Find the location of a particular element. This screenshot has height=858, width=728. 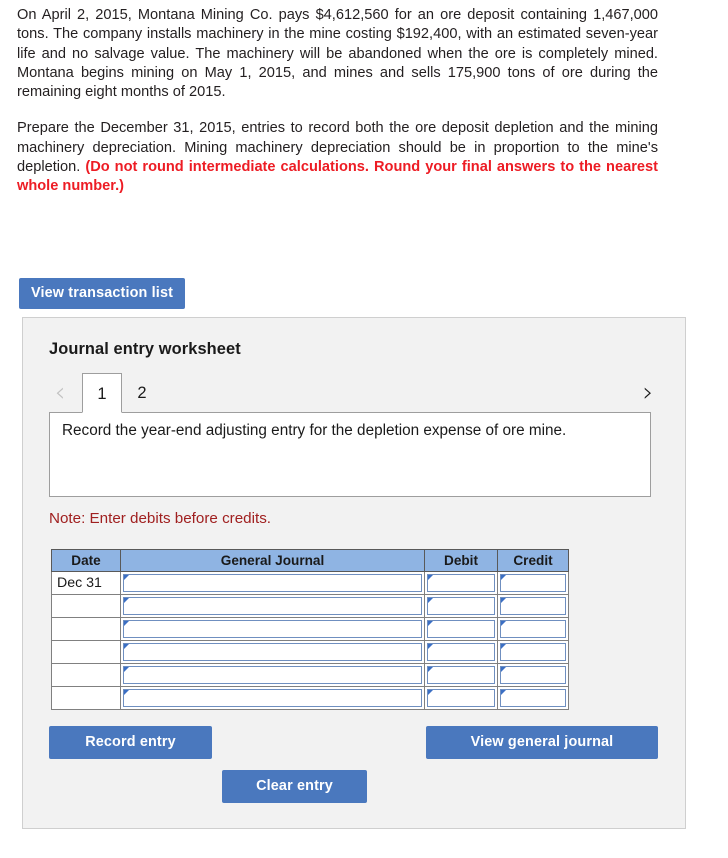

column-header-date: Date is located at coordinates (86, 560).